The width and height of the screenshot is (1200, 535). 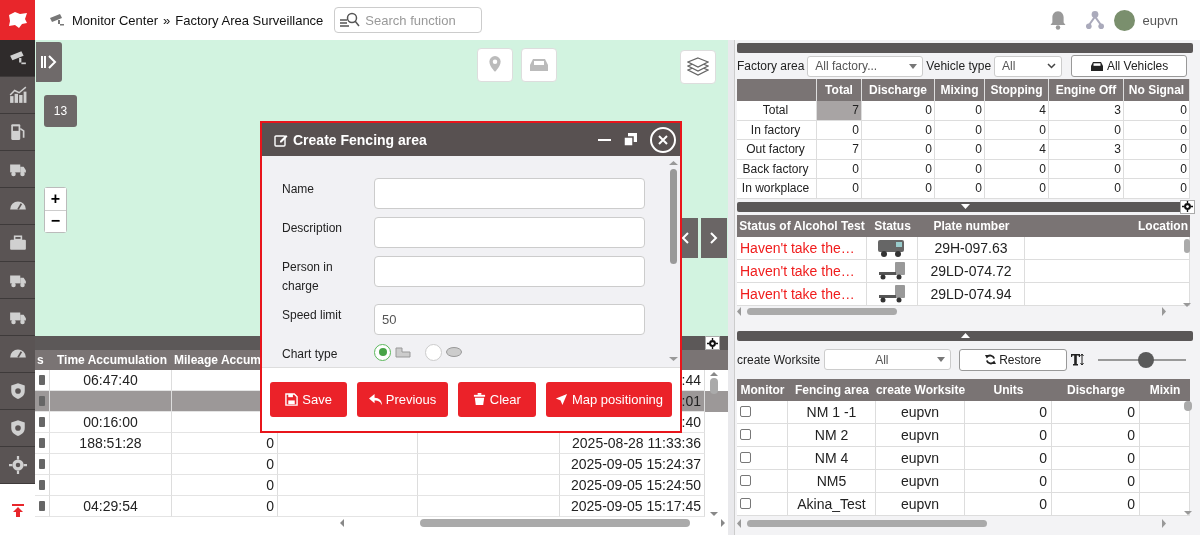 I want to click on restore-button, so click(x=630, y=139).